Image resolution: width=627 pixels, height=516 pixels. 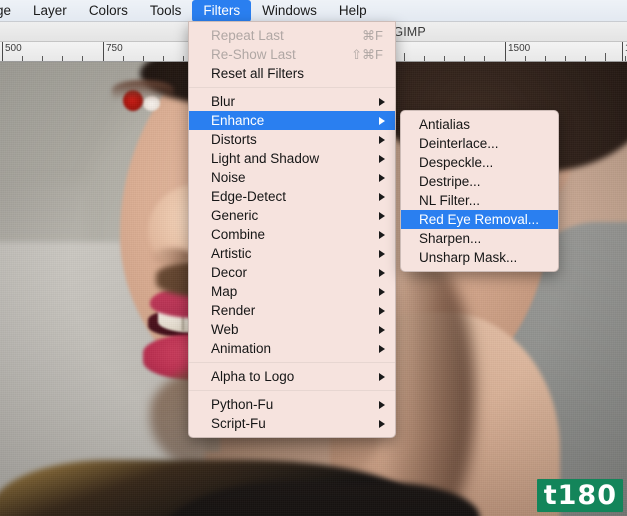 What do you see at coordinates (11, 11) in the screenshot?
I see `menubar-item-ge: ge` at bounding box center [11, 11].